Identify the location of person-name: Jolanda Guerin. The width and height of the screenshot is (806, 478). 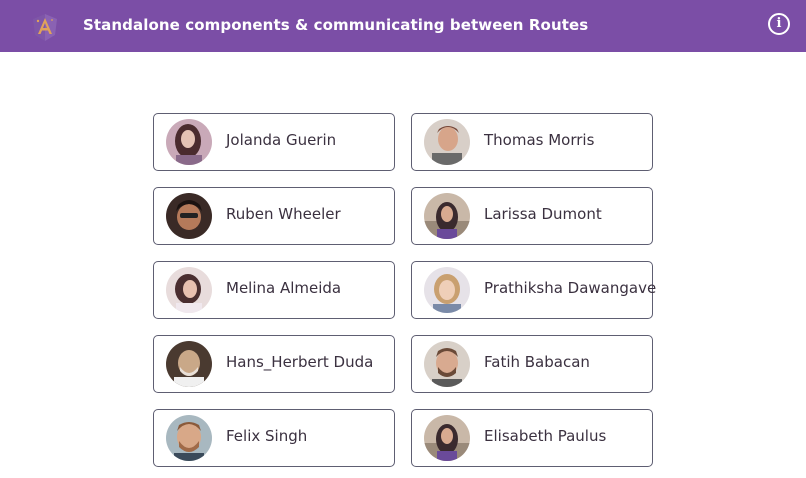
(281, 140).